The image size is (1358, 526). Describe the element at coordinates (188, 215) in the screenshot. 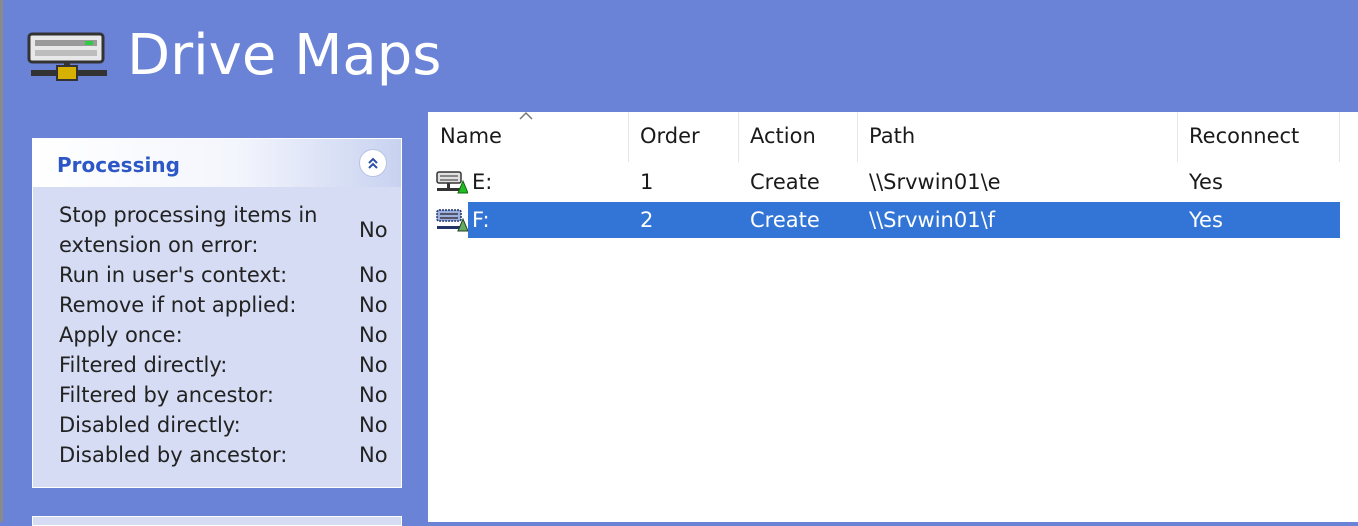

I see `prop-label-stop-processing: Stop processing items in` at that location.